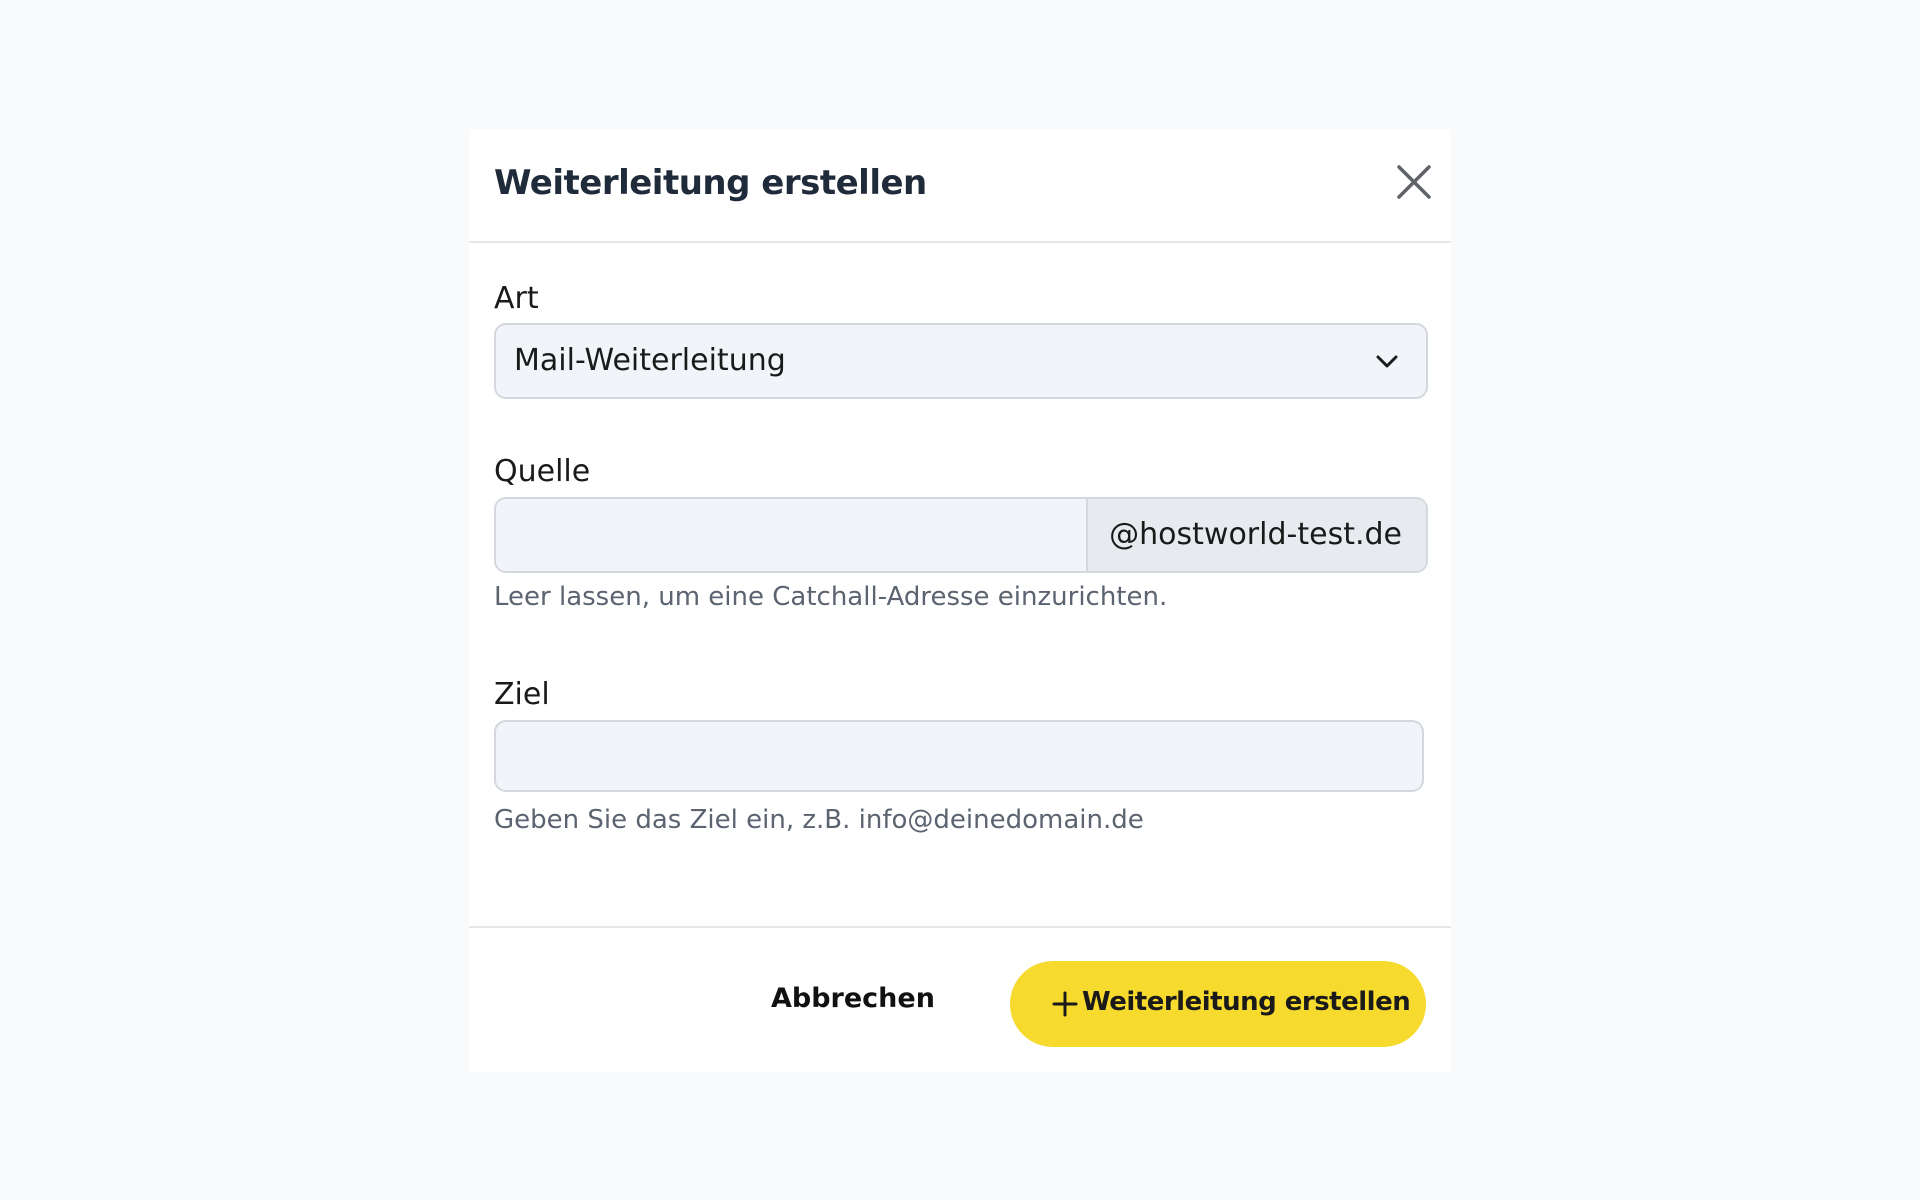 Image resolution: width=1920 pixels, height=1200 pixels. I want to click on source-input-group: @hostworld-test.de, so click(961, 535).